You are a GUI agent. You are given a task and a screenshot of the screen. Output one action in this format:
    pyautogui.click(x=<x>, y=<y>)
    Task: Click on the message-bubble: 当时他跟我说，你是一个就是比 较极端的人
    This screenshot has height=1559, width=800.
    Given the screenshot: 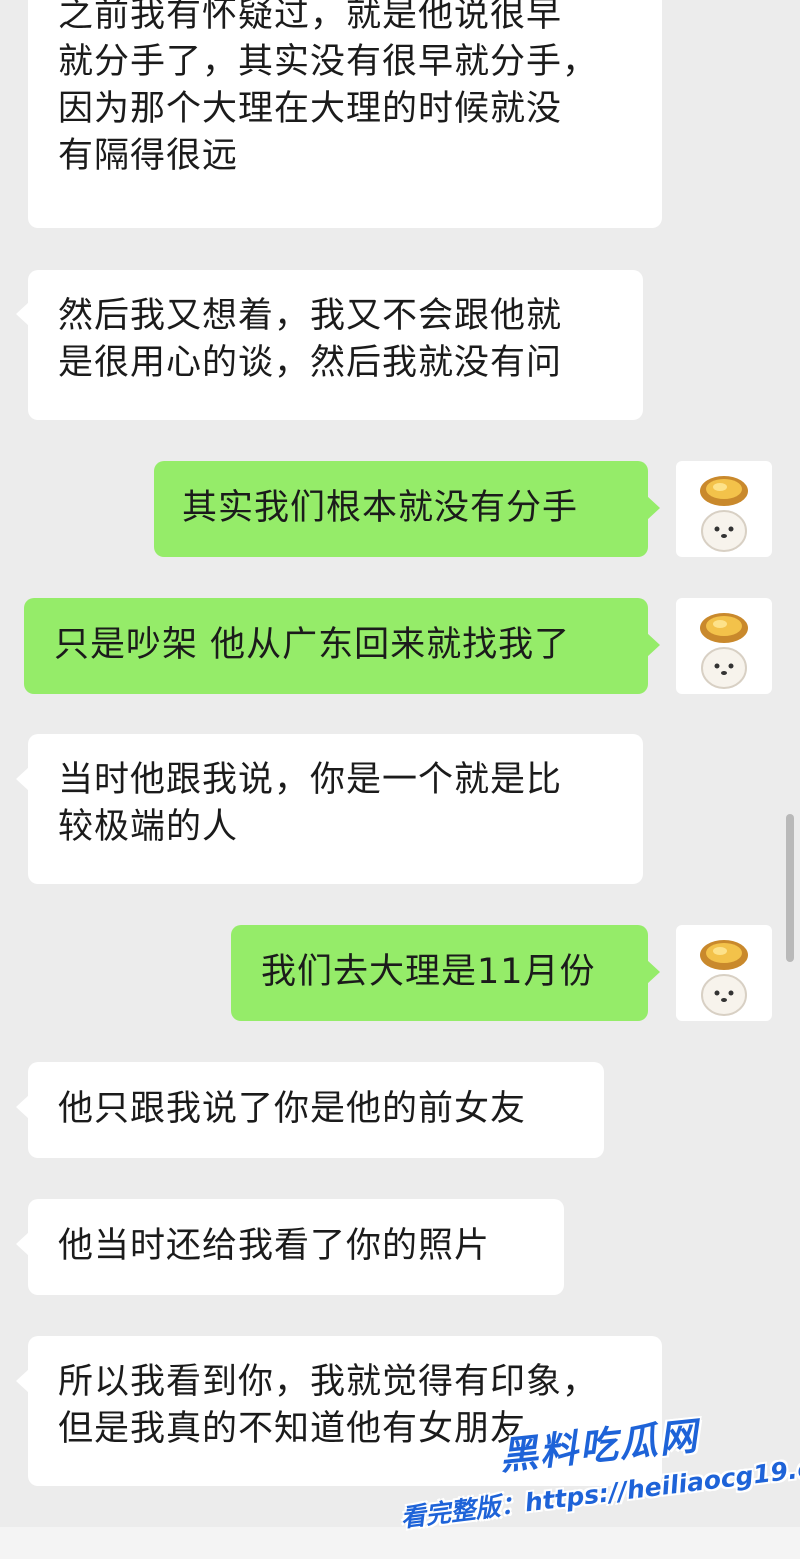 What is the action you would take?
    pyautogui.click(x=335, y=809)
    